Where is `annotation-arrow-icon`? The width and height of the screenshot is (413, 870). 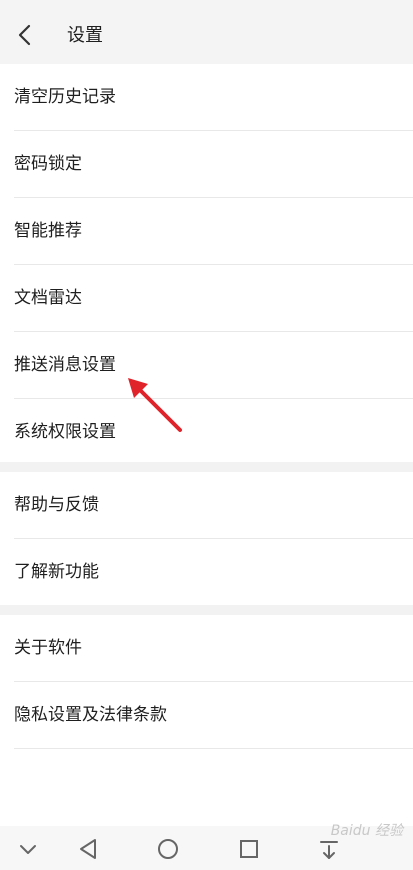
annotation-arrow-icon is located at coordinates (155, 405).